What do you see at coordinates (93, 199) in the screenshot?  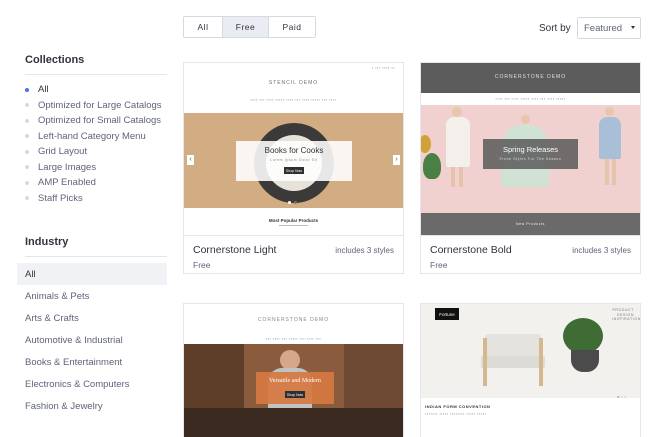 I see `collection-item-staff-picks: Staff Picks` at bounding box center [93, 199].